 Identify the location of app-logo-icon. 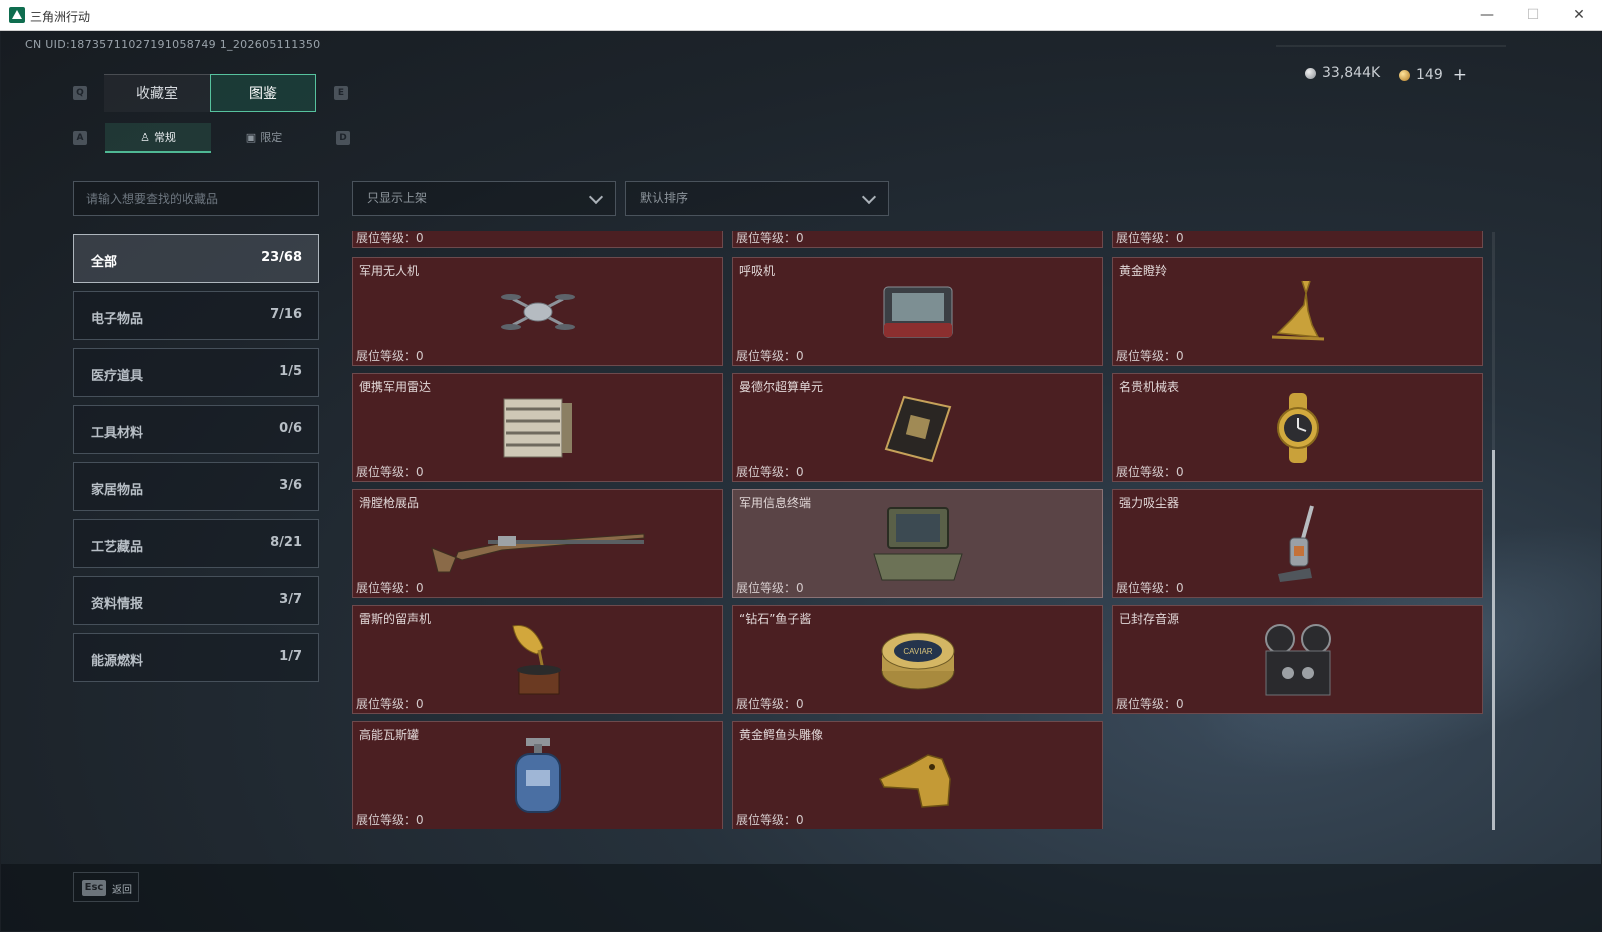
(17, 15).